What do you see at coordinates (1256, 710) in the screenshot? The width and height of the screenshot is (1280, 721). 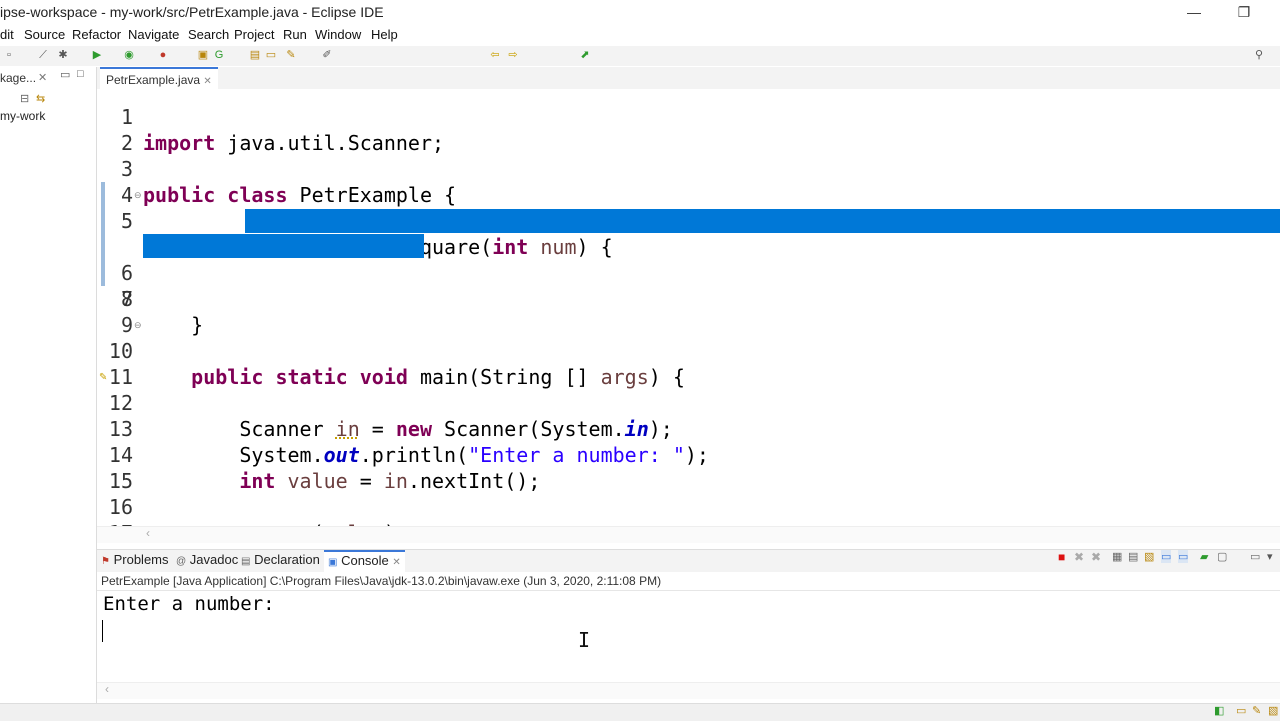 I see `status-icon: ✎` at bounding box center [1256, 710].